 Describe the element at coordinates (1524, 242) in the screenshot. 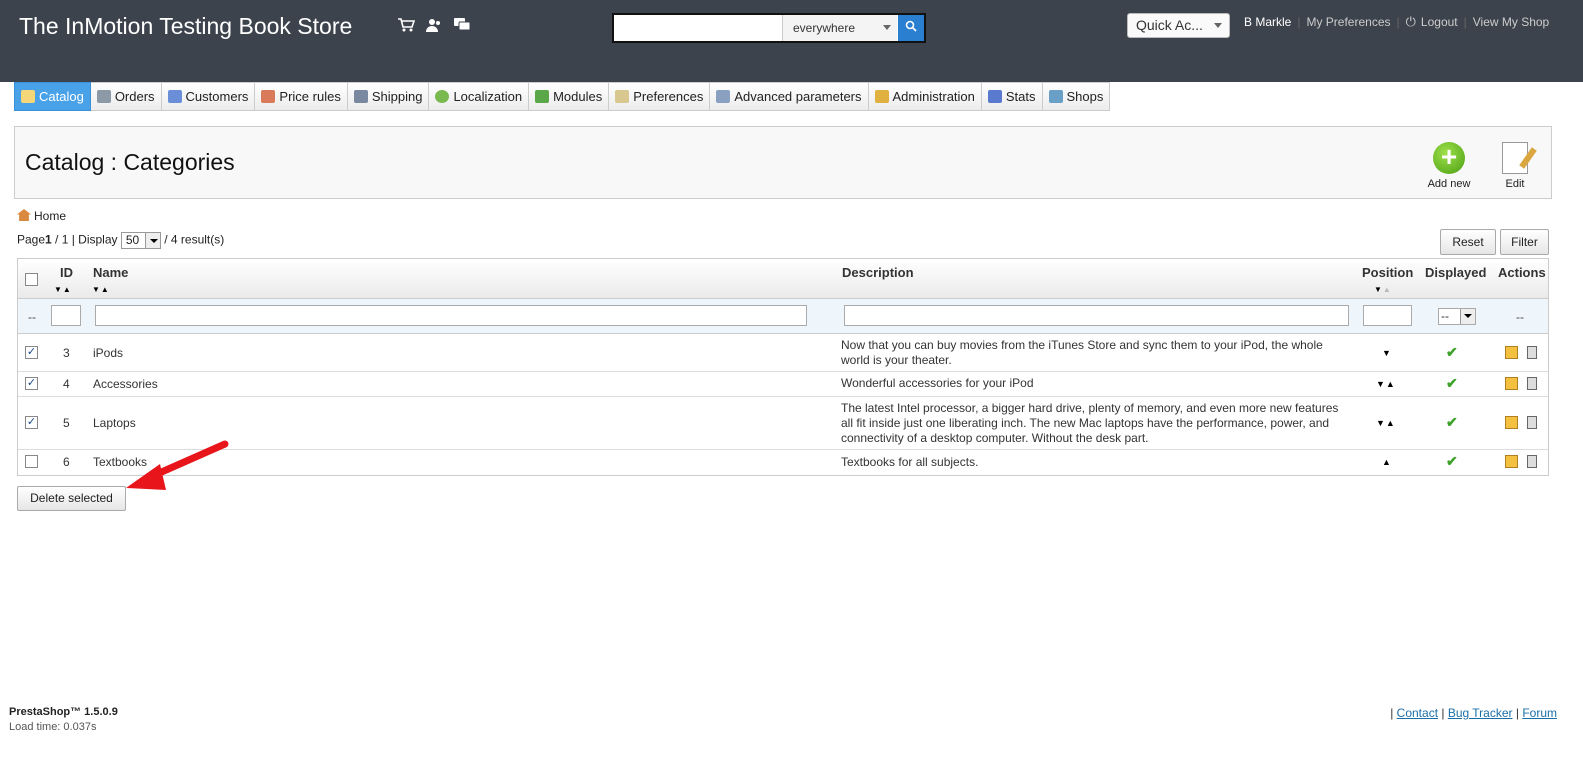

I see `filter-button: Filter` at that location.